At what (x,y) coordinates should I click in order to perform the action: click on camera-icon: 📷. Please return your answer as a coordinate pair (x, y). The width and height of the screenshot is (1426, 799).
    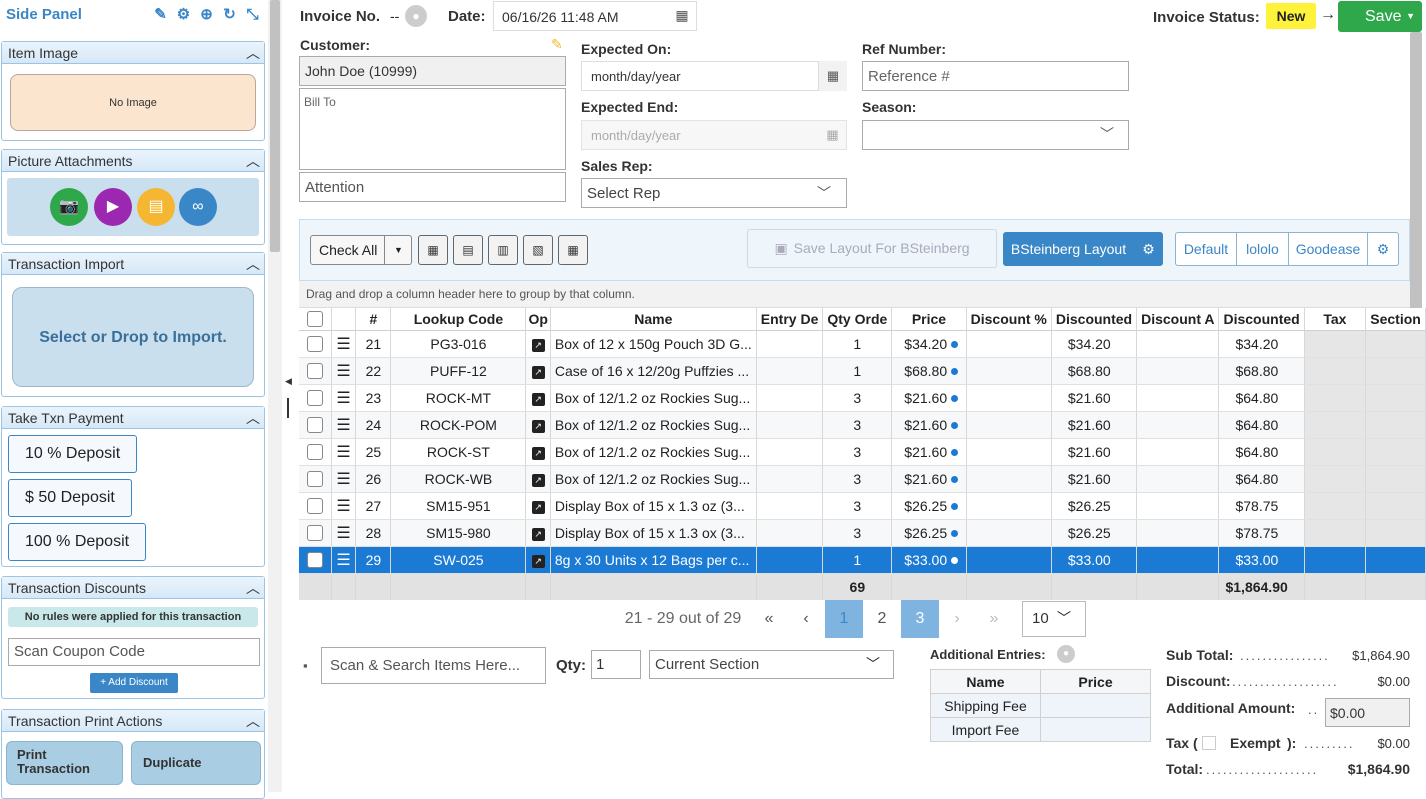
    Looking at the image, I should click on (69, 207).